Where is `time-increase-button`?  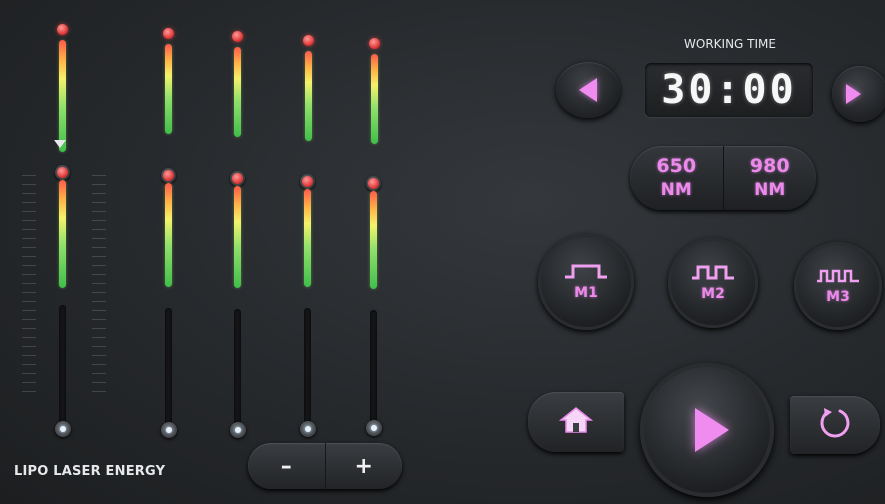 time-increase-button is located at coordinates (858, 94).